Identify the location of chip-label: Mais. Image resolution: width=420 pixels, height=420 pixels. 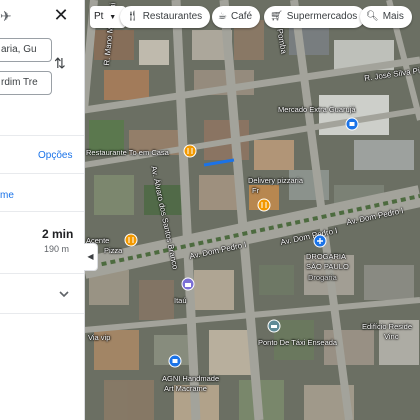
(393, 16).